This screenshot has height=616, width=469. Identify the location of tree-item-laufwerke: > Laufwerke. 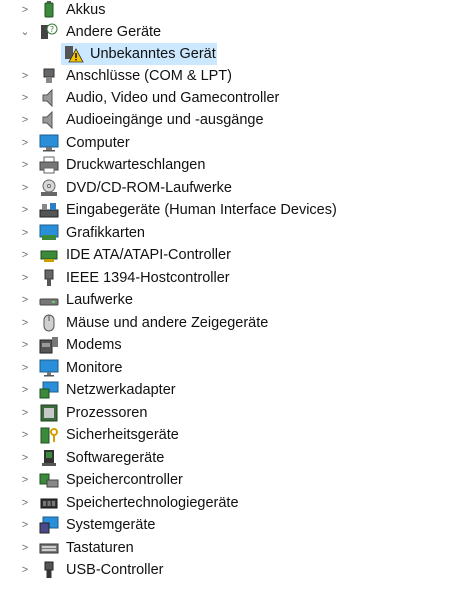
(234, 300).